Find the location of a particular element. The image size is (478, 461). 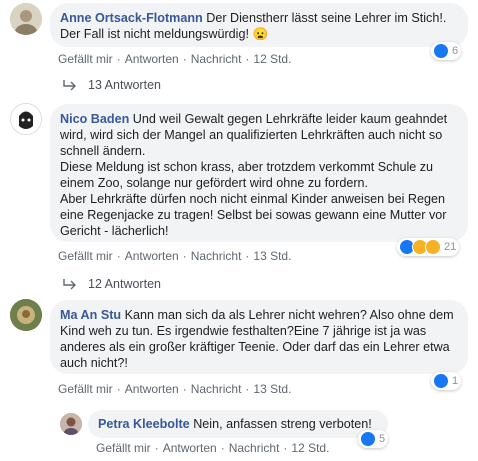

reaction-count: 5 is located at coordinates (382, 439).